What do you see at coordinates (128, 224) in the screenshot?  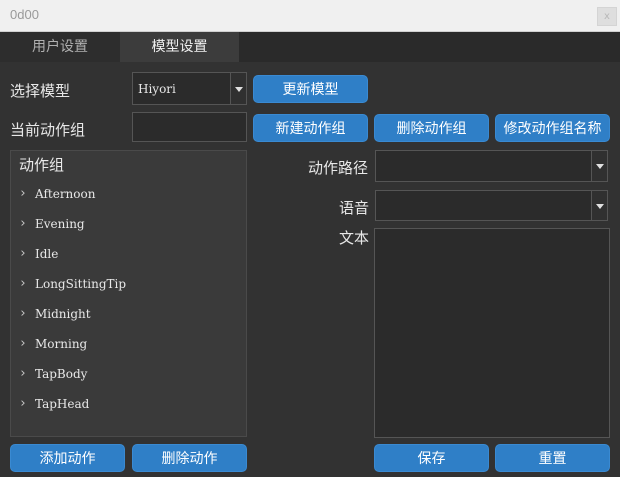 I see `tree-item: › Evening` at bounding box center [128, 224].